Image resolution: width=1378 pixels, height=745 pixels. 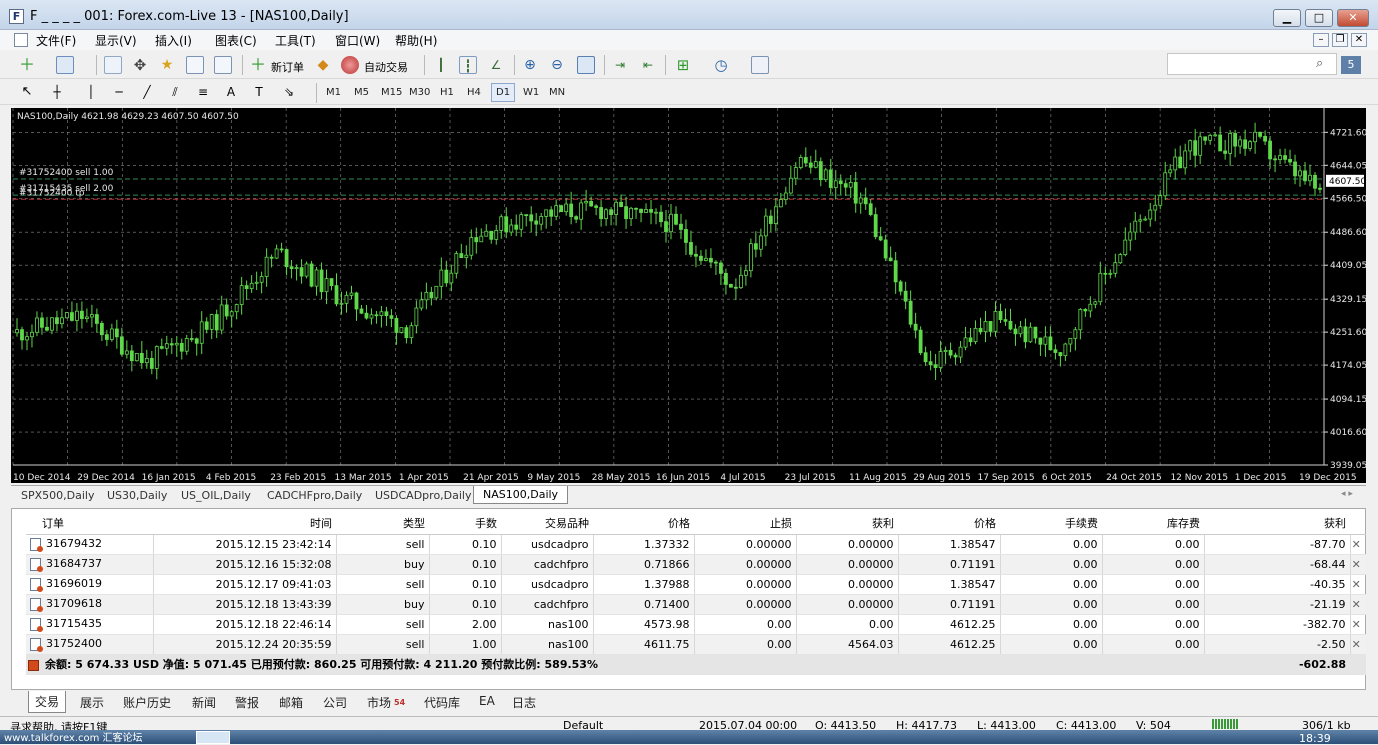 I want to click on text-label-icon: T, so click(x=259, y=92).